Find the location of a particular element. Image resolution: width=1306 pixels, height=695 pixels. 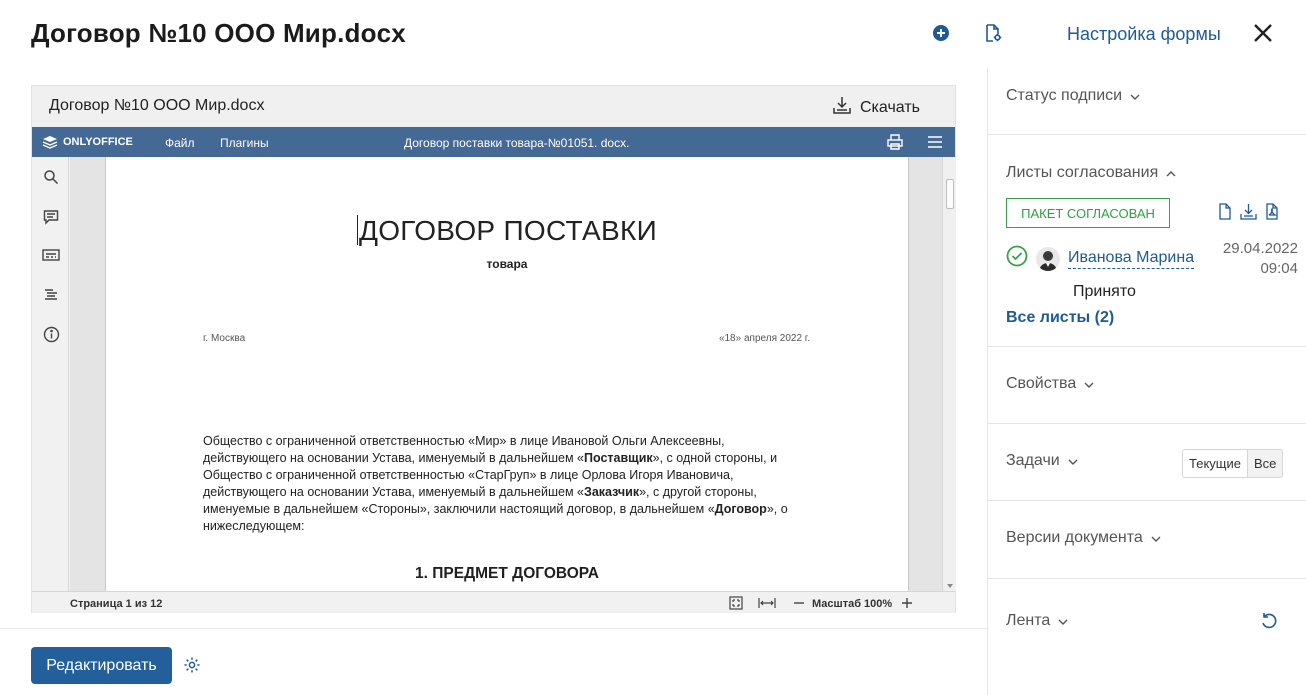

signature-status-toggle: Статус подписи is located at coordinates (1073, 96).